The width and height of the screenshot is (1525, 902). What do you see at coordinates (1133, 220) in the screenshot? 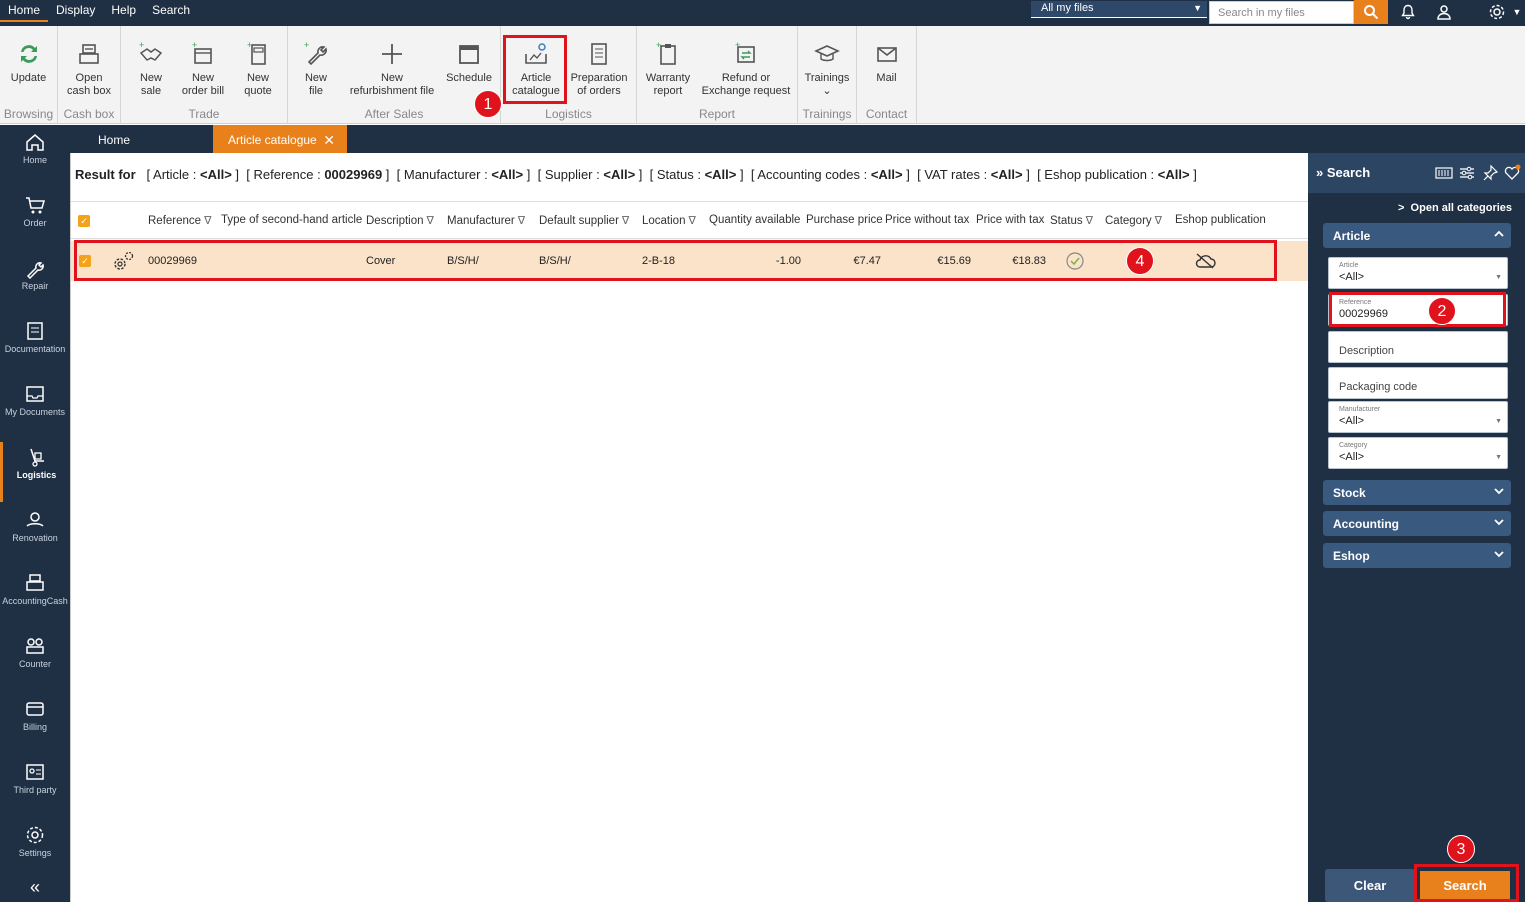
I see `column-category: Category ∇` at bounding box center [1133, 220].